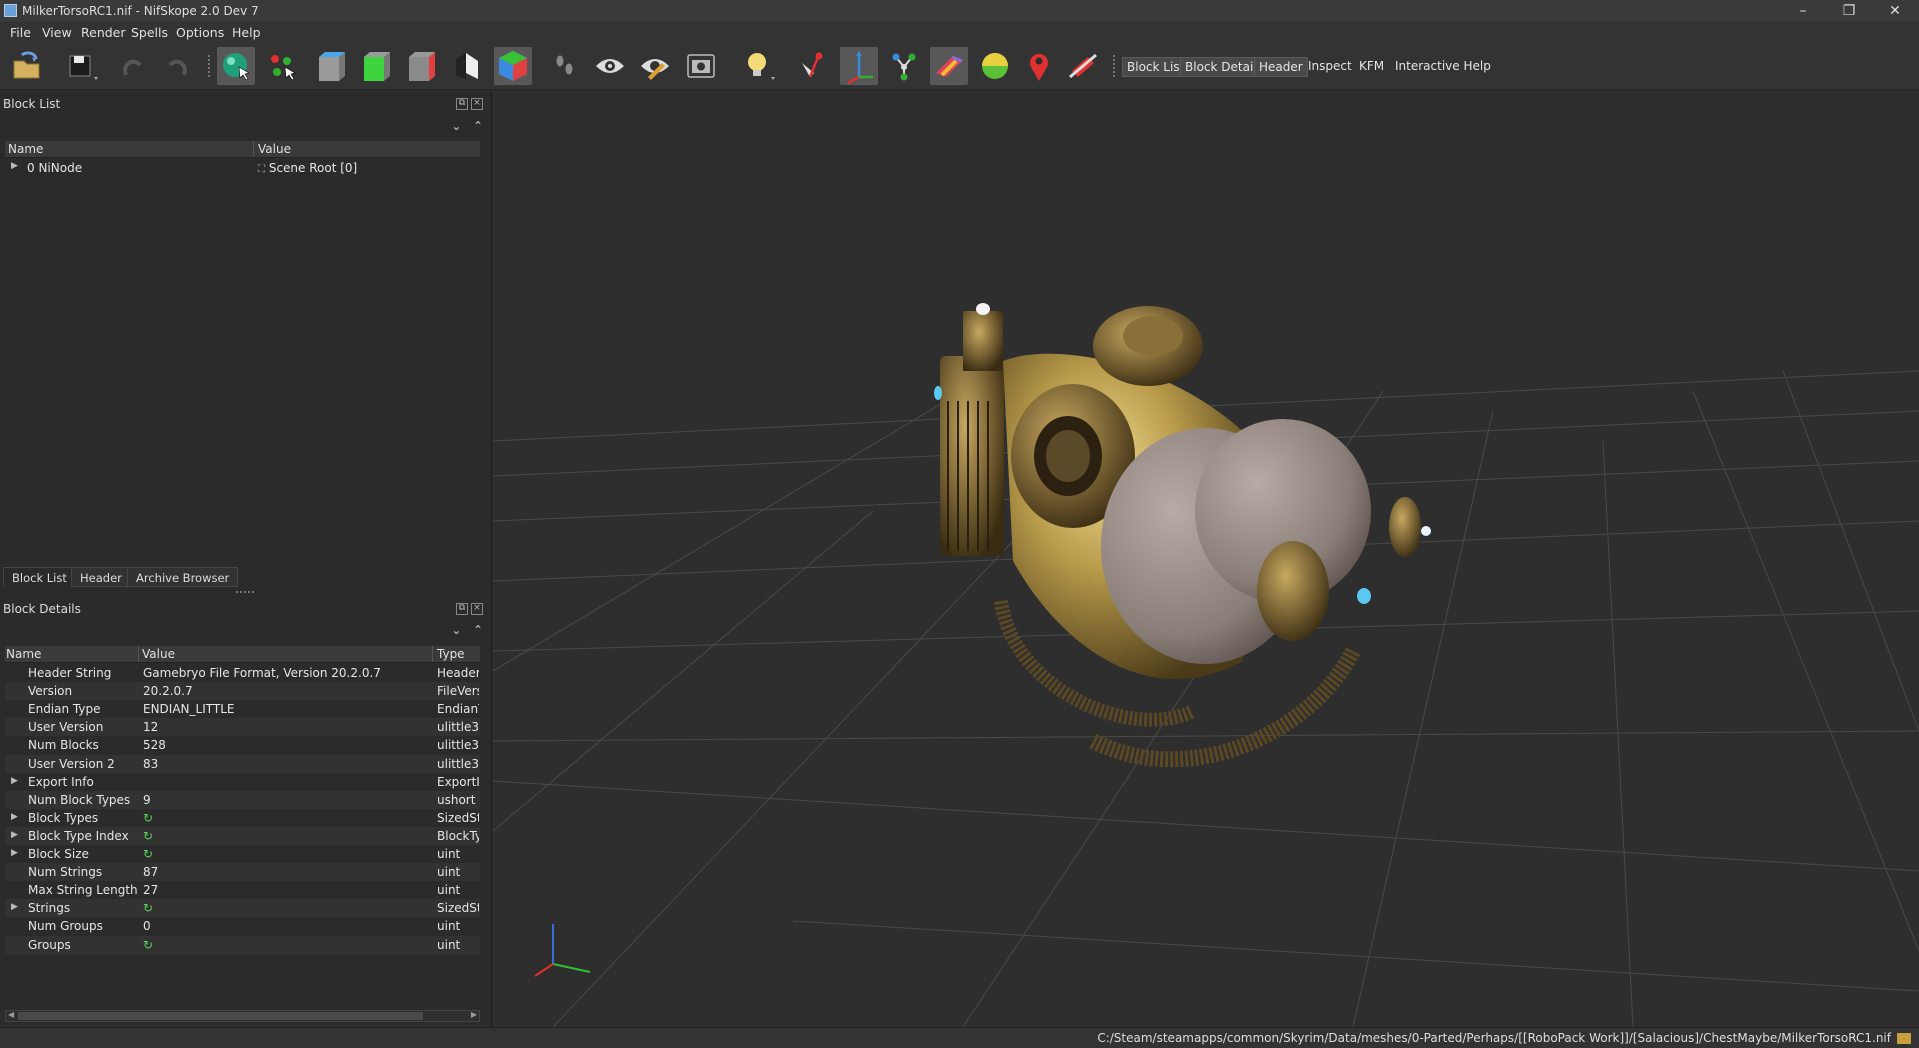 This screenshot has width=1919, height=1048. I want to click on menu-render: Render, so click(103, 32).